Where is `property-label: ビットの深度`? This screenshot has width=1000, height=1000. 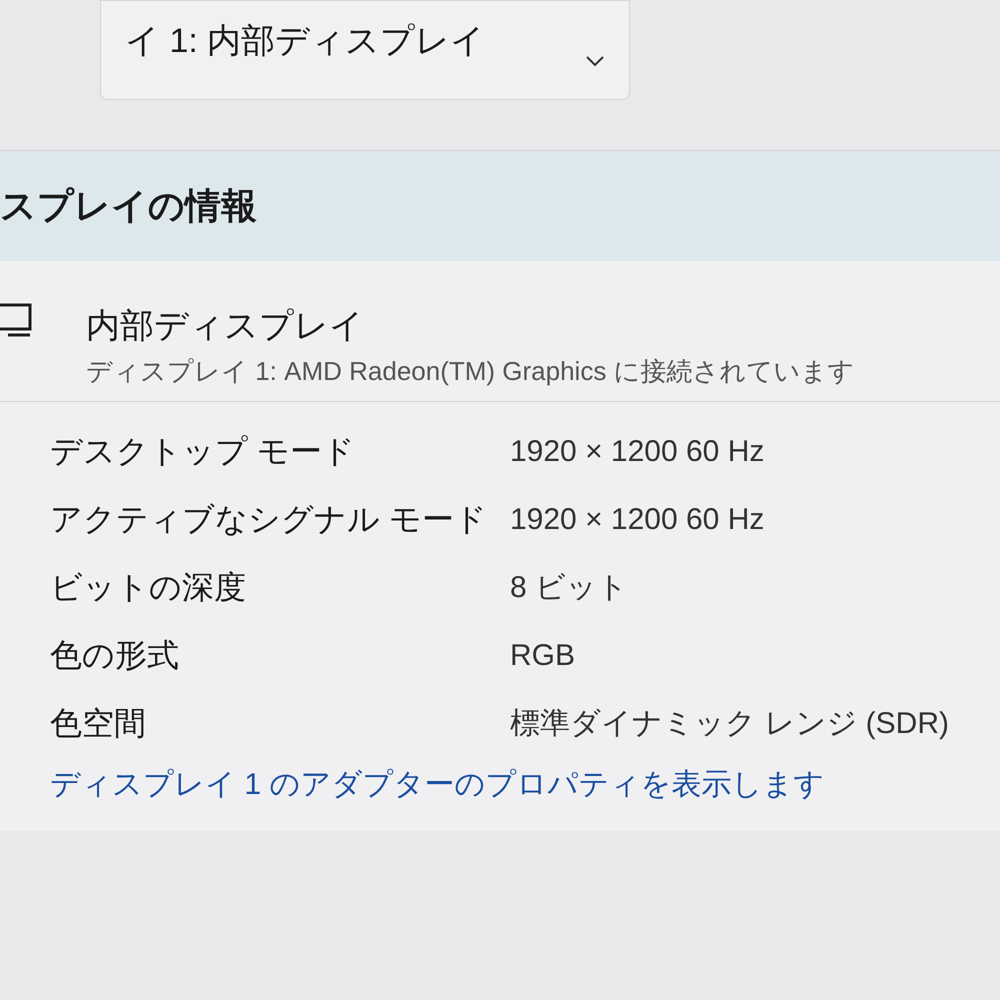
property-label: ビットの深度 is located at coordinates (148, 587).